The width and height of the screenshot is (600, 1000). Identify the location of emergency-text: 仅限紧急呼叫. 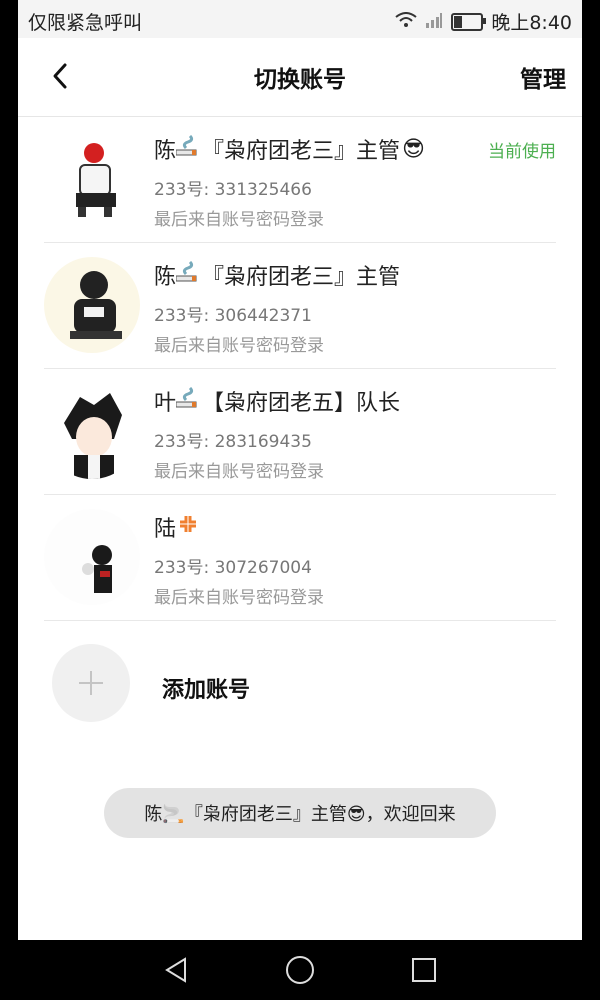
(85, 23).